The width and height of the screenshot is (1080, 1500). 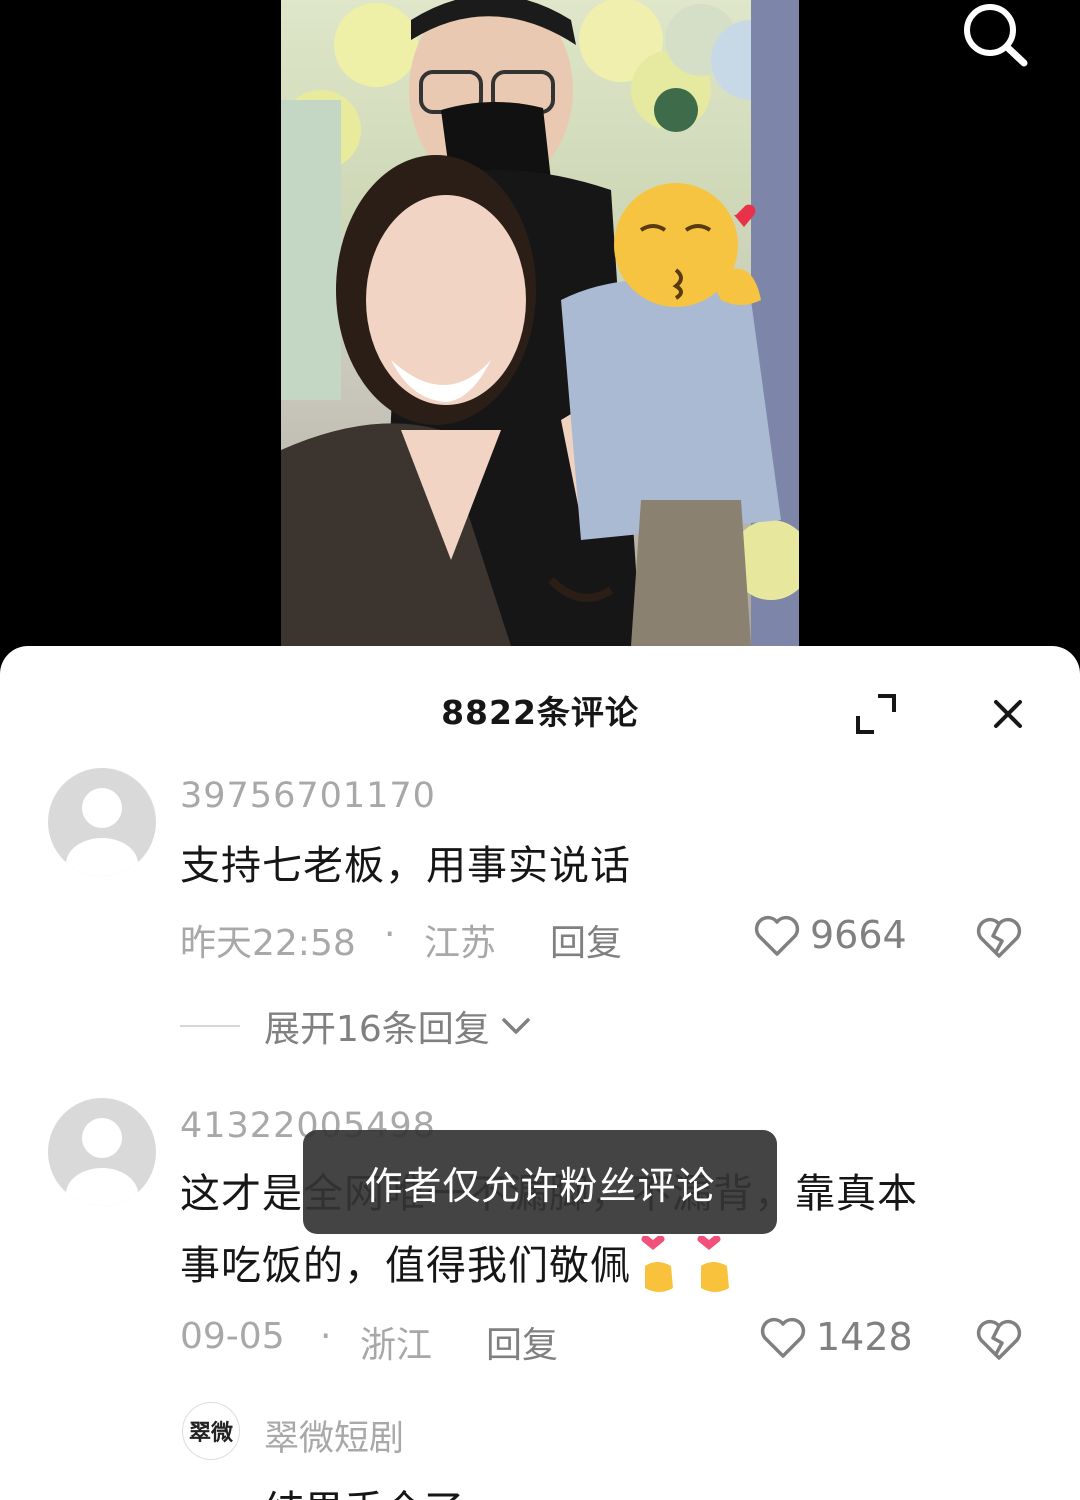 I want to click on sub-reply-username: 翠微短剧, so click(x=334, y=1435).